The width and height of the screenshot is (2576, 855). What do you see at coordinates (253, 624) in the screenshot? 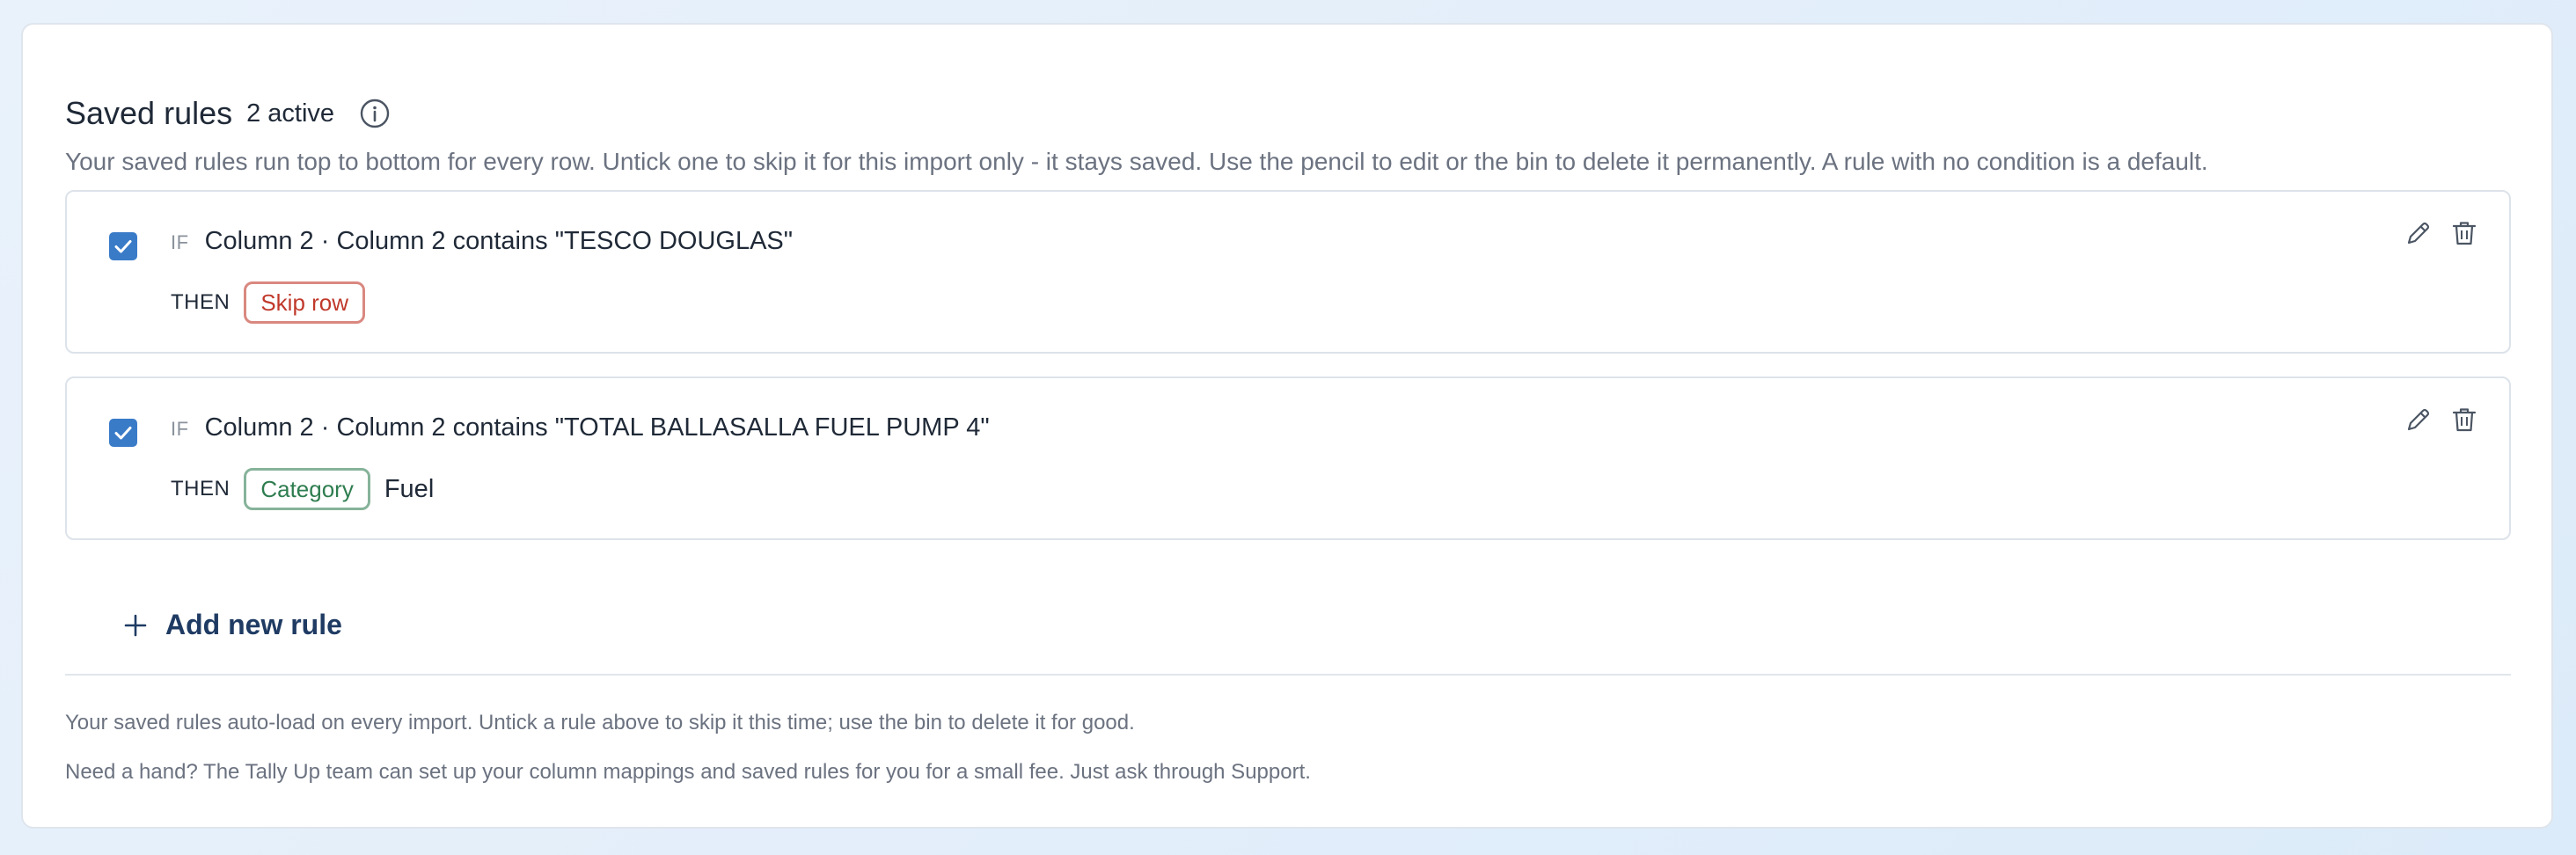
I see `add-new-rule-label: Add new rule` at bounding box center [253, 624].